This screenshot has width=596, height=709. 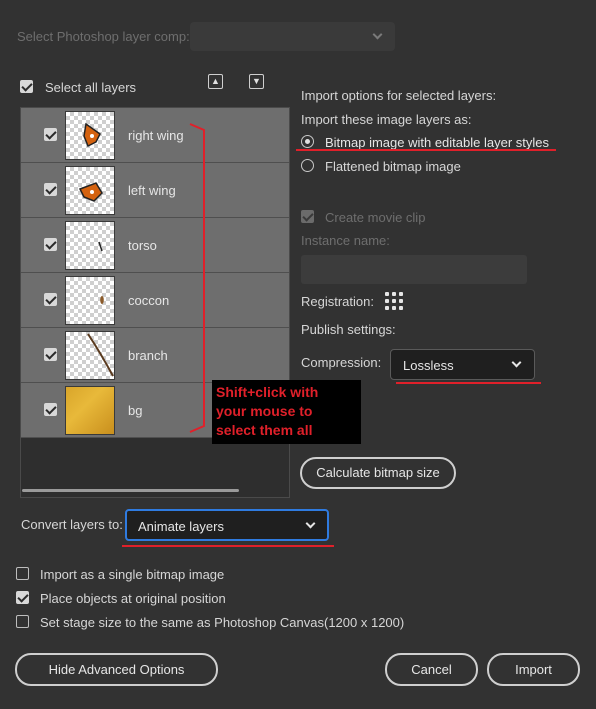 What do you see at coordinates (386, 119) in the screenshot?
I see `import-as-label: Import these image layers as:` at bounding box center [386, 119].